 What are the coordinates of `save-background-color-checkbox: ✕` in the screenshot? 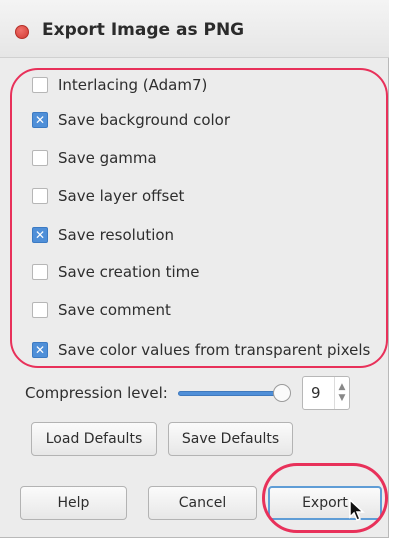 It's located at (40, 120).